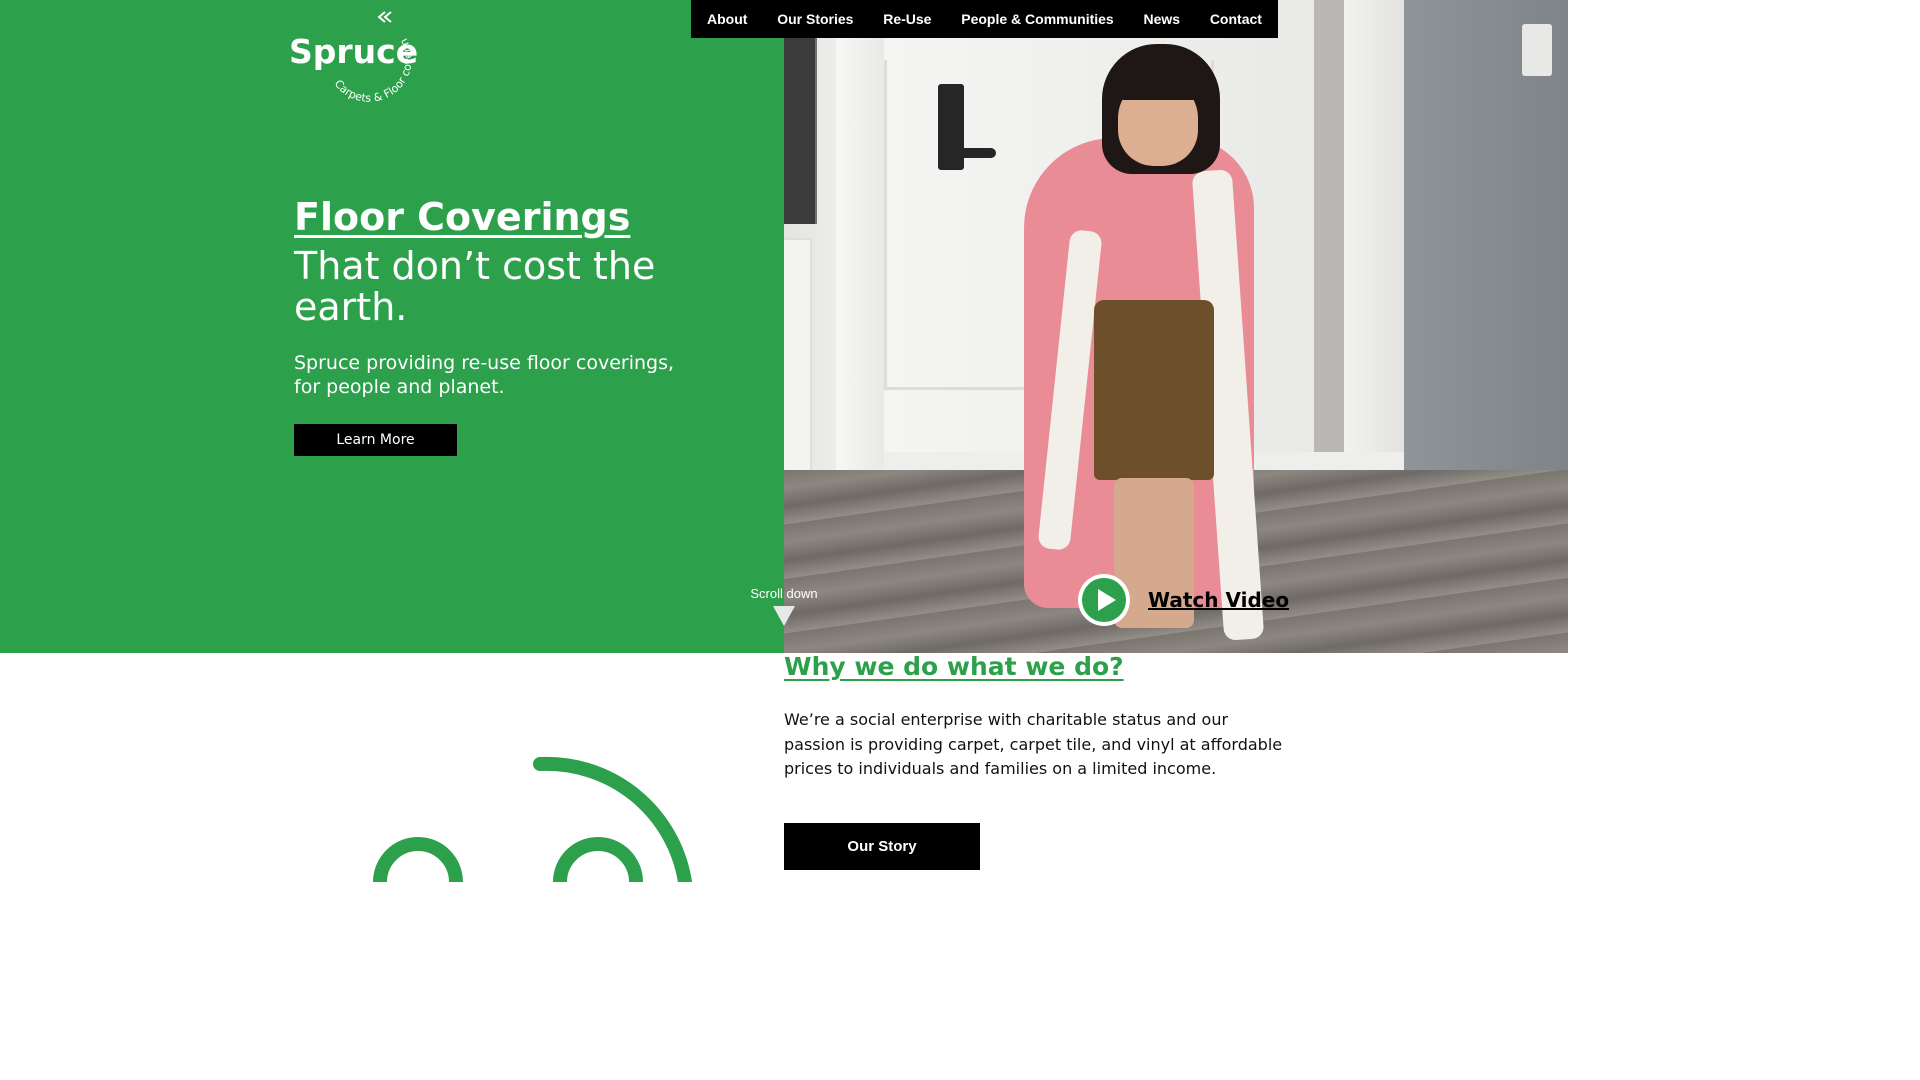 The image size is (1920, 1080). Describe the element at coordinates (375, 440) in the screenshot. I see `learn-more-button: Learn More` at that location.